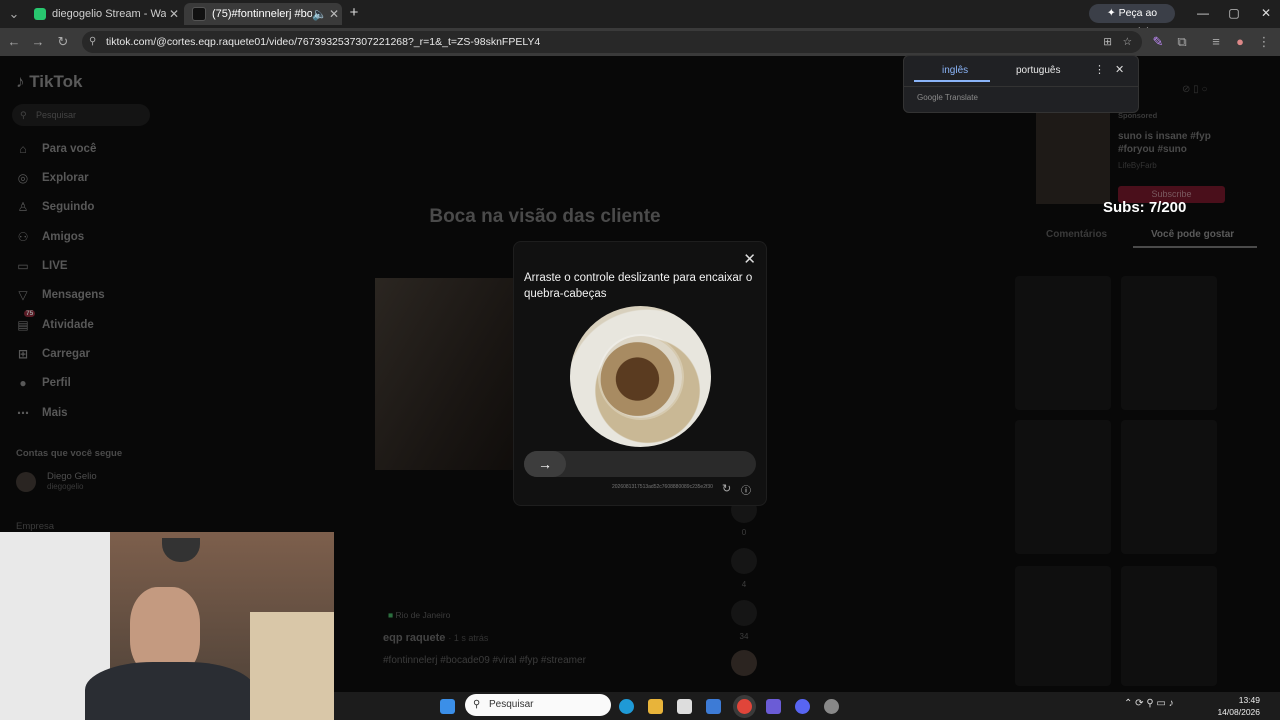 Image resolution: width=1280 pixels, height=720 pixels. Describe the element at coordinates (55, 413) in the screenshot. I see `nav-label: Mais` at that location.